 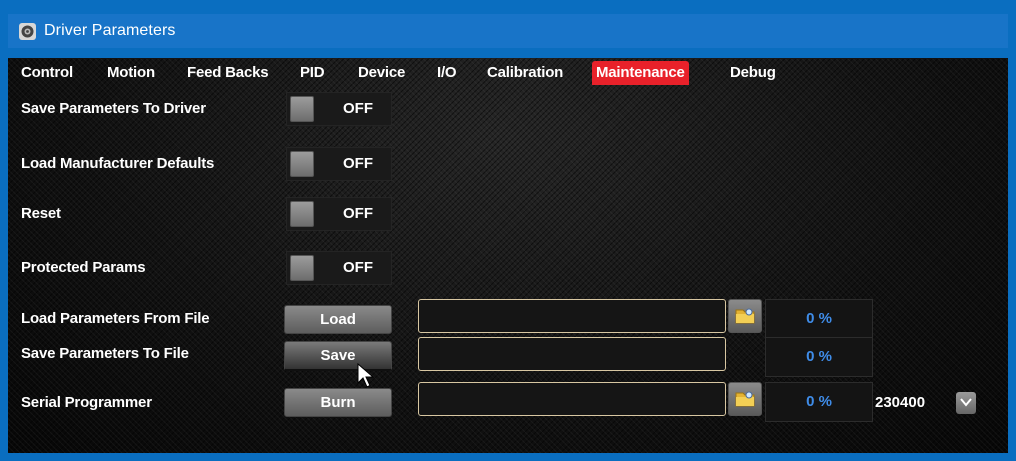 I want to click on load-parameters-from-file-label: Load Parameters From File, so click(x=115, y=318).